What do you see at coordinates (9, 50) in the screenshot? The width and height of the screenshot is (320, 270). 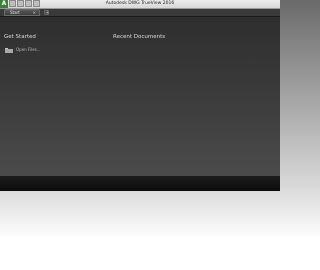 I see `folder-icon` at bounding box center [9, 50].